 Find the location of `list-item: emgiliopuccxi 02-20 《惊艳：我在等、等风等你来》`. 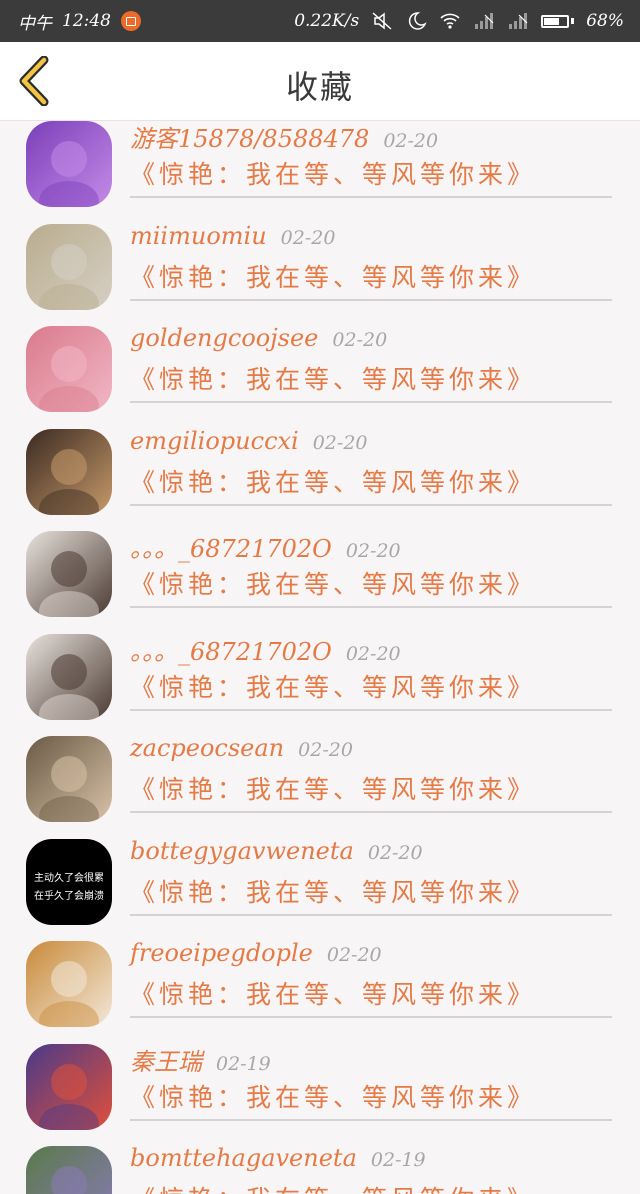

list-item: emgiliopuccxi 02-20 《惊艳：我在等、等风等你来》 is located at coordinates (320, 464).